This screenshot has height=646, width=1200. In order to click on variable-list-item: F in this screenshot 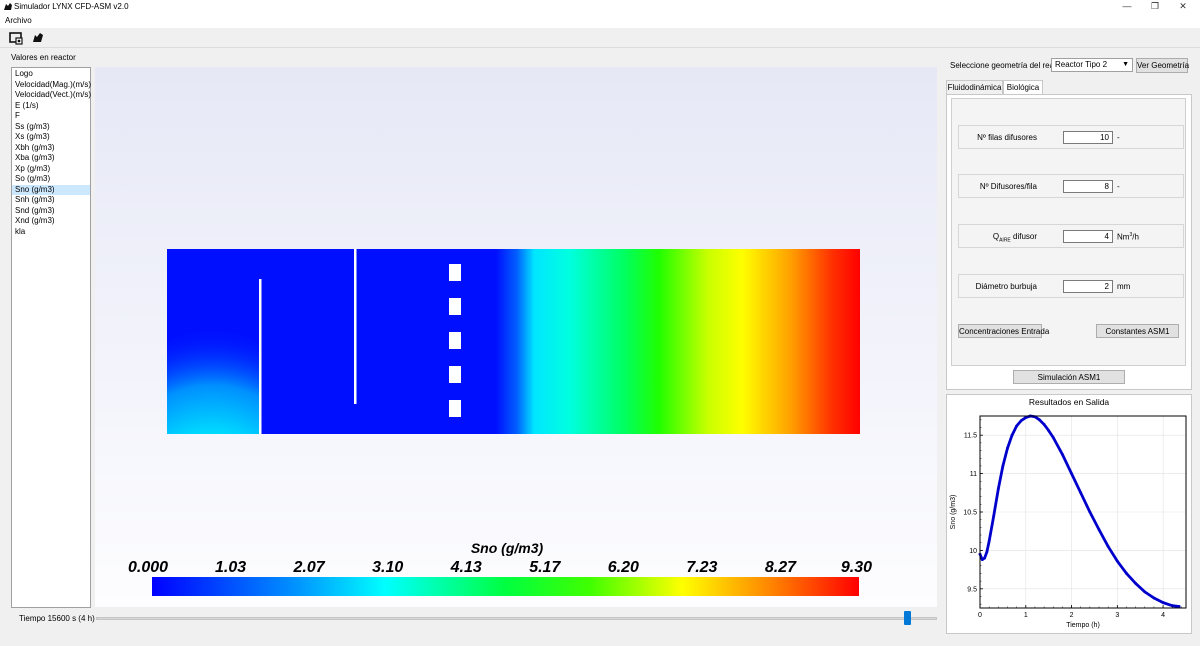, I will do `click(51, 116)`.